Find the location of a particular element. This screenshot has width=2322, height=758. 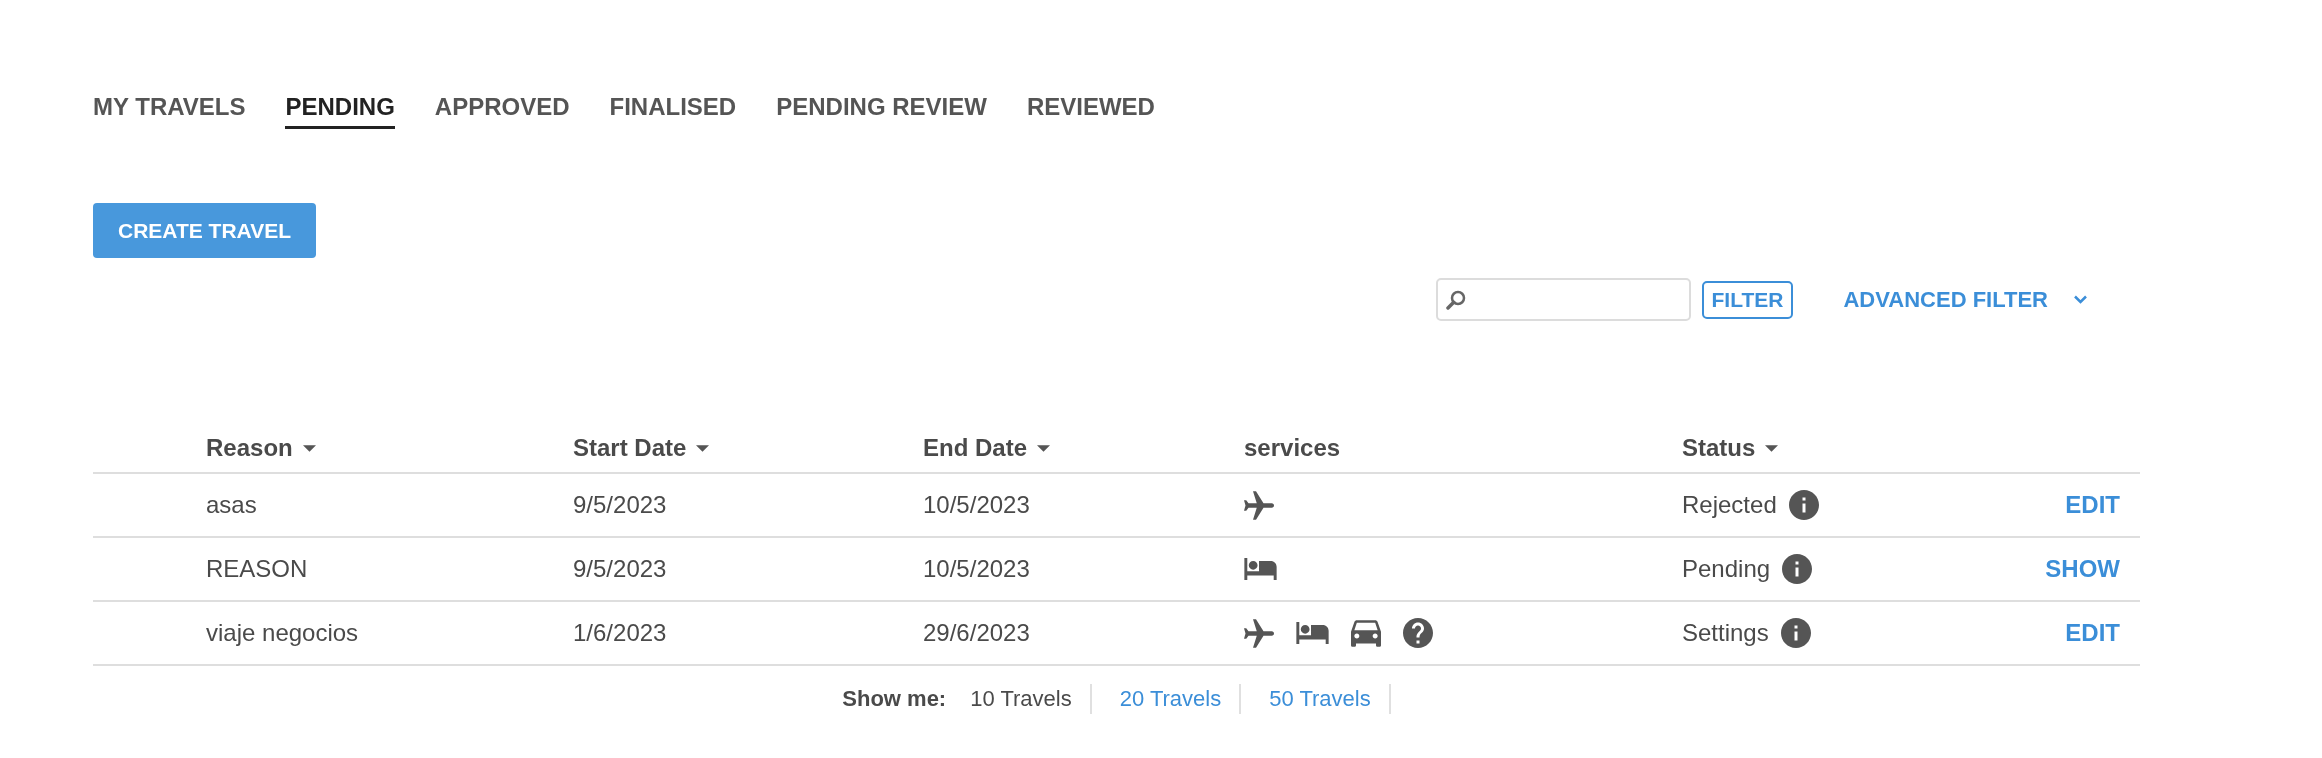

column-header: Status is located at coordinates (1730, 448).